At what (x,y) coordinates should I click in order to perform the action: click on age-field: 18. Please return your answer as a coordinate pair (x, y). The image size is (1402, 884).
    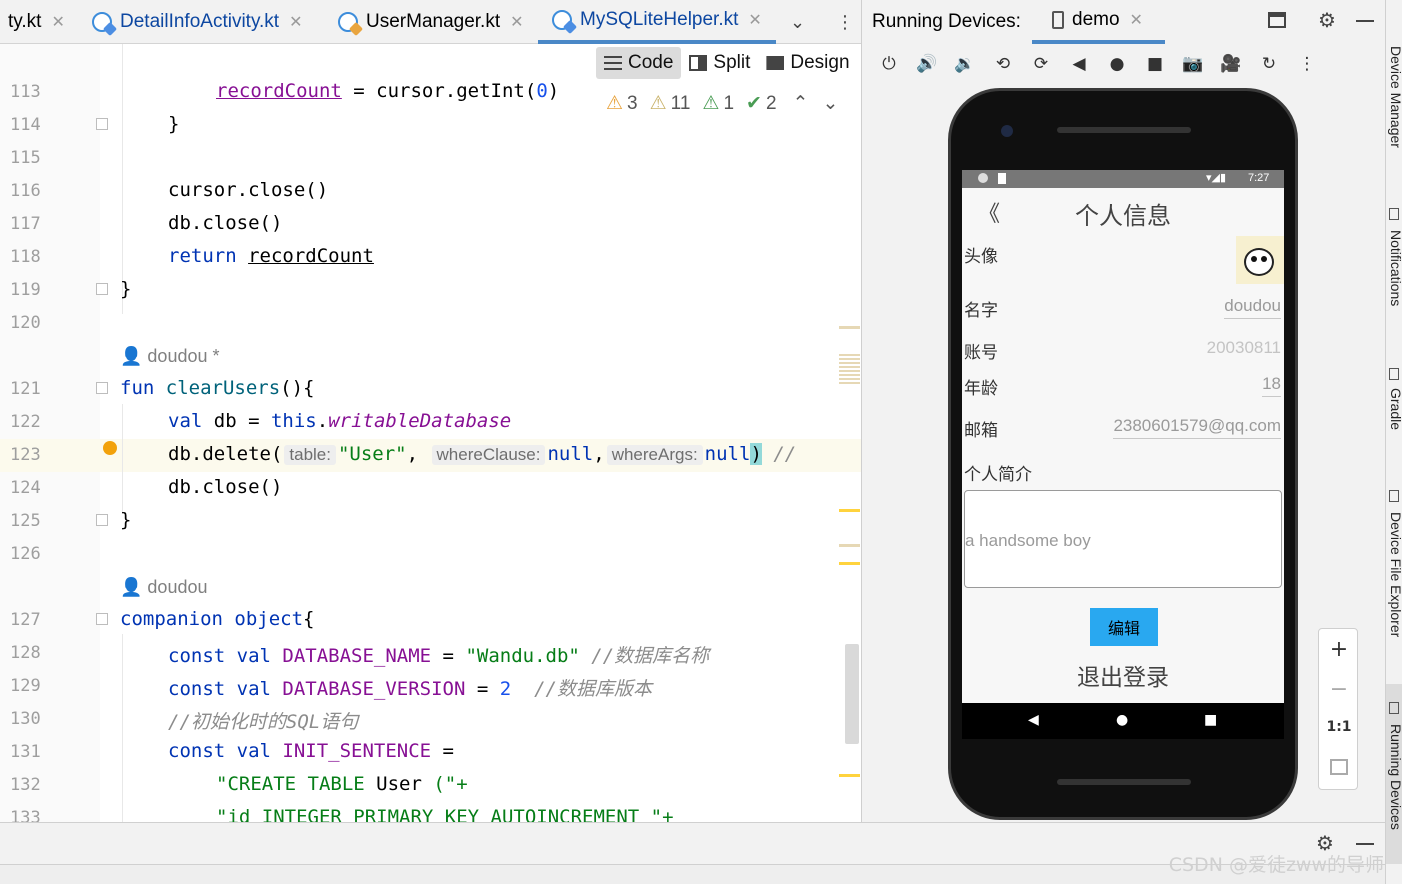
    Looking at the image, I should click on (1271, 385).